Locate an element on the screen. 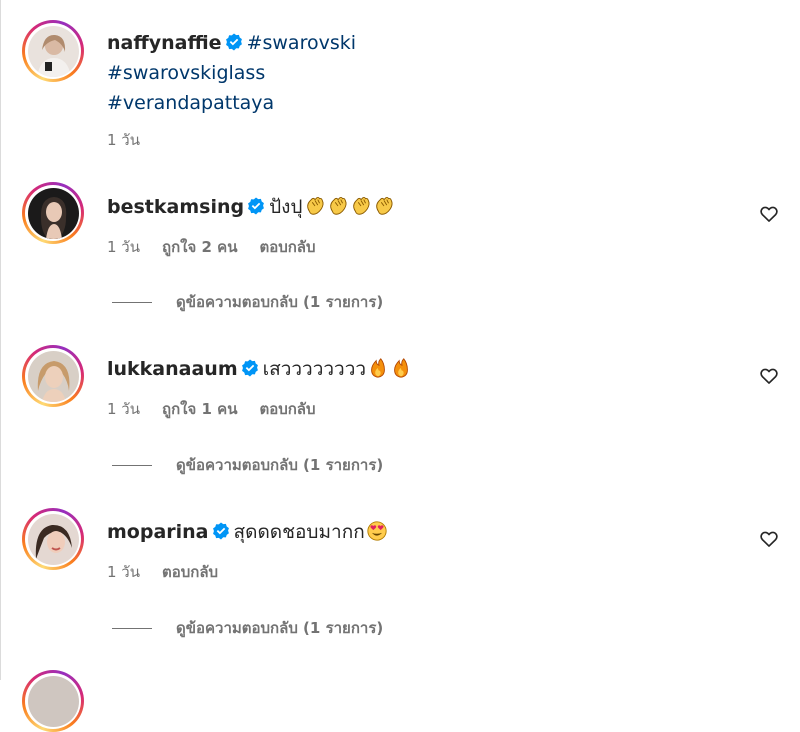 The height and width of the screenshot is (732, 800). comment-text: สุดดดชอบมากก is located at coordinates (299, 532).